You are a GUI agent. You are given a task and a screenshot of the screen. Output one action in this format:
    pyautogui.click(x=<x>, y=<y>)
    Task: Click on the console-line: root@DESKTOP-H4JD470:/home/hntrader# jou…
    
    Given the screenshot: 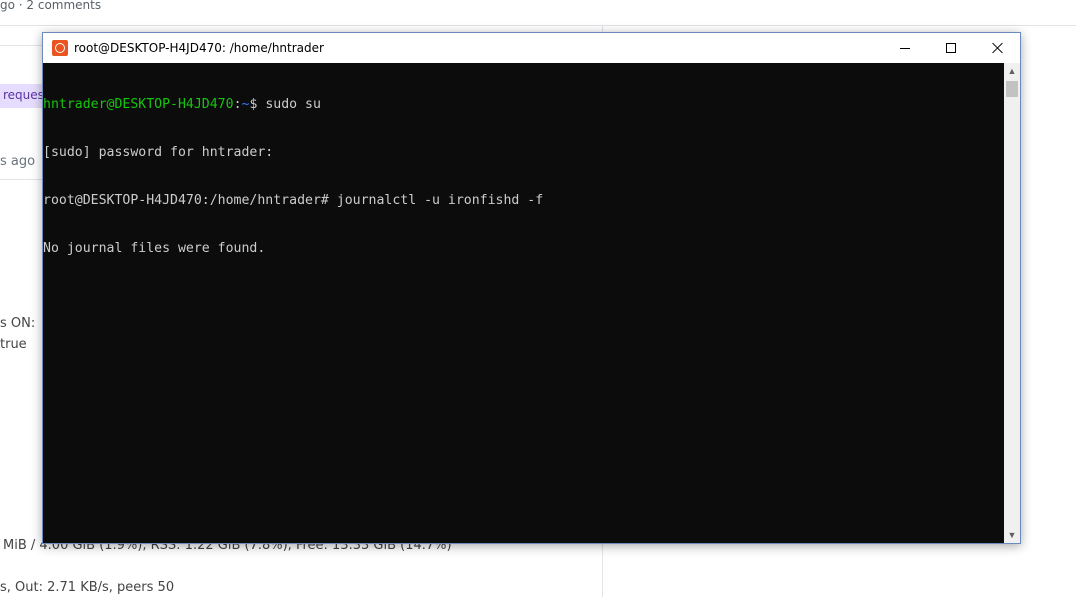 What is the action you would take?
    pyautogui.click(x=293, y=200)
    